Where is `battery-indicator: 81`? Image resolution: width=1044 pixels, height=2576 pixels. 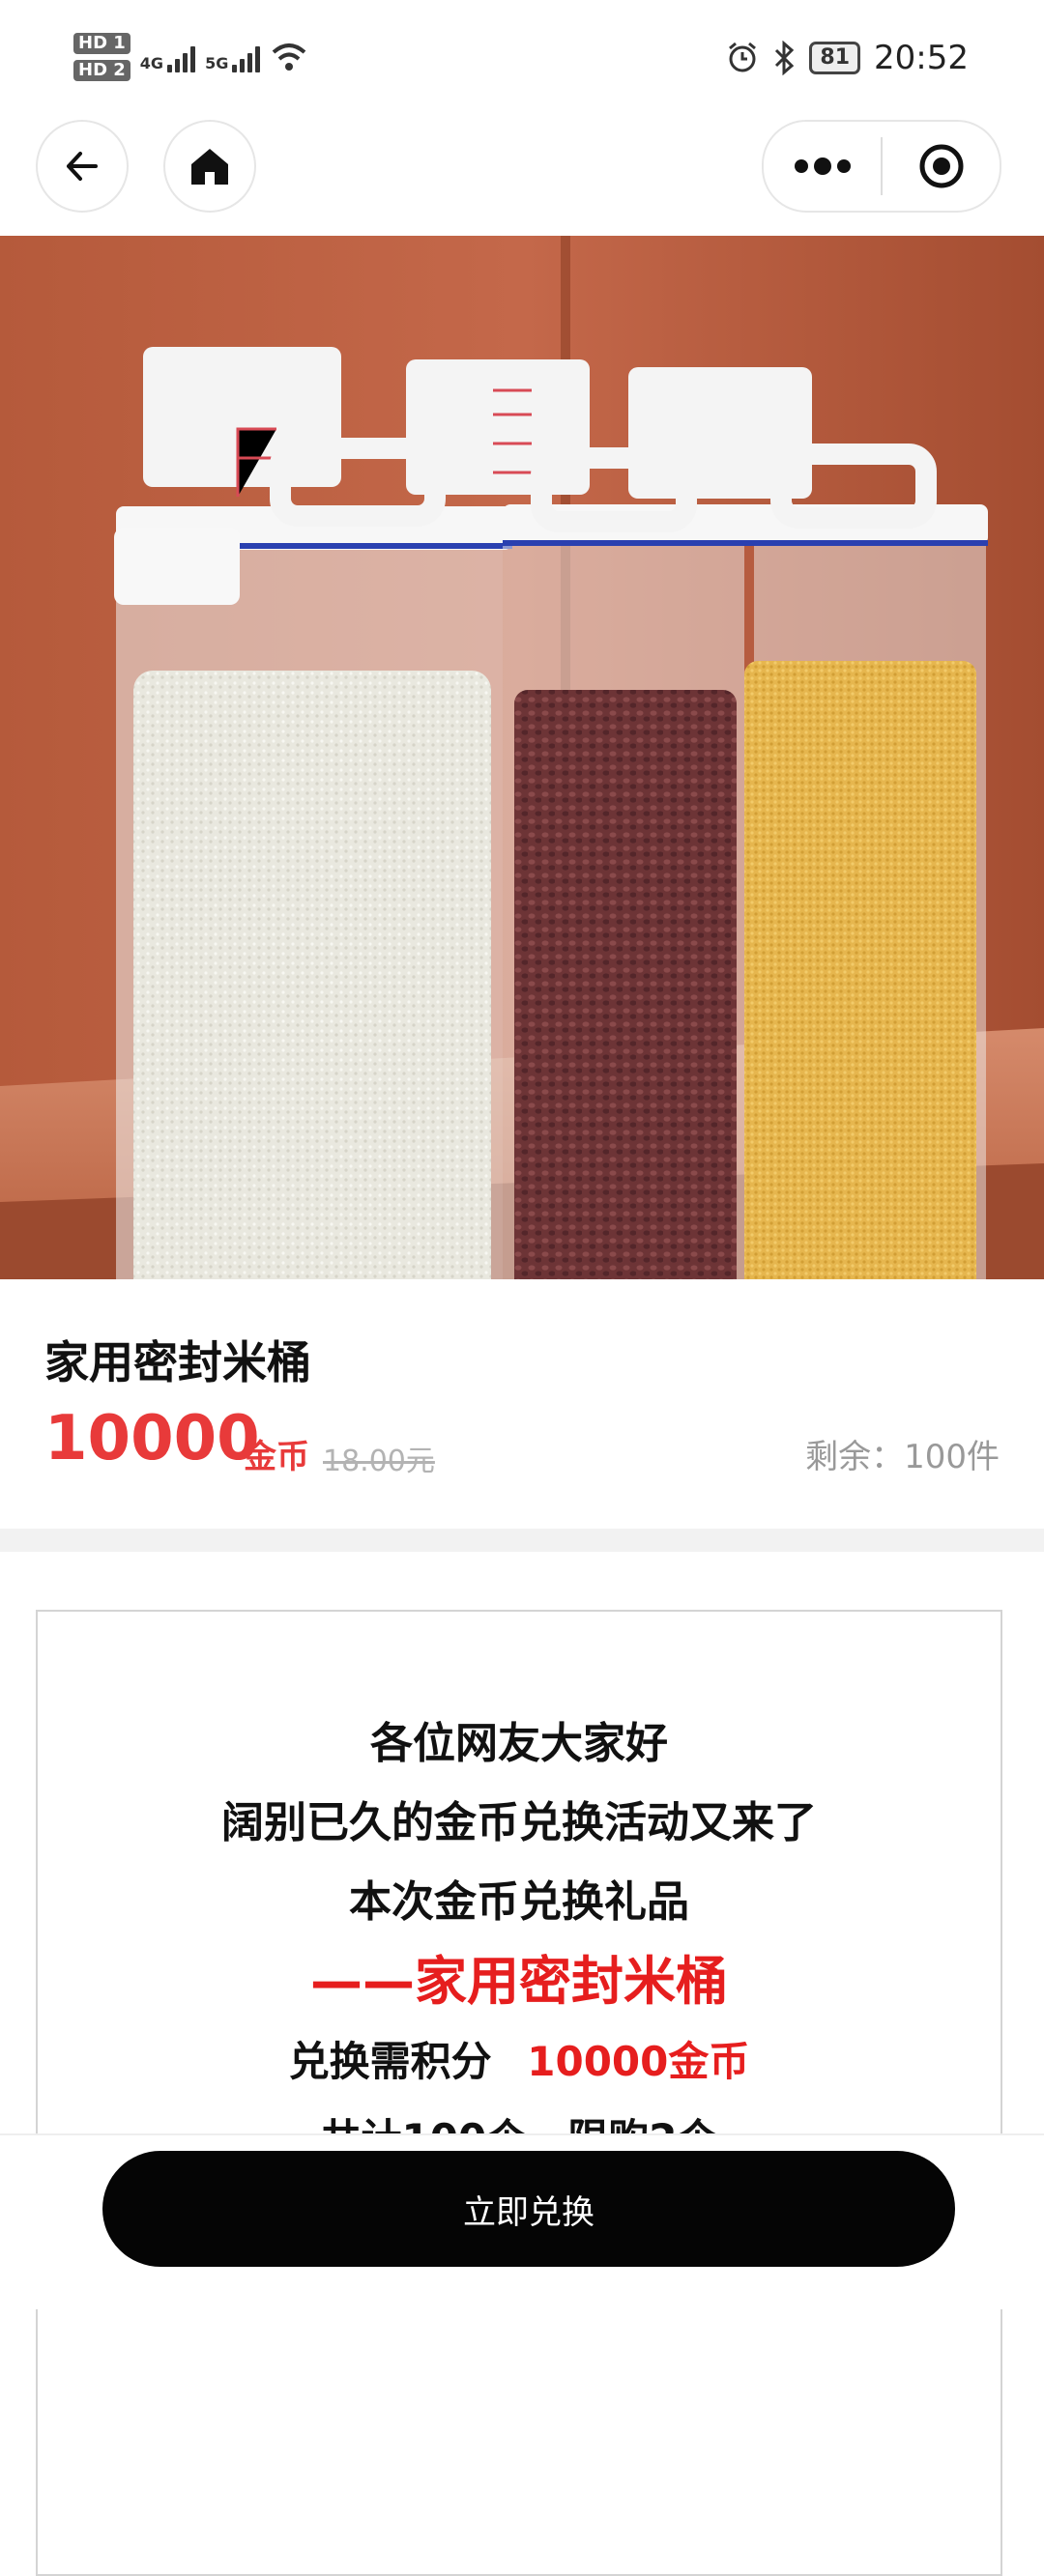 battery-indicator: 81 is located at coordinates (835, 58).